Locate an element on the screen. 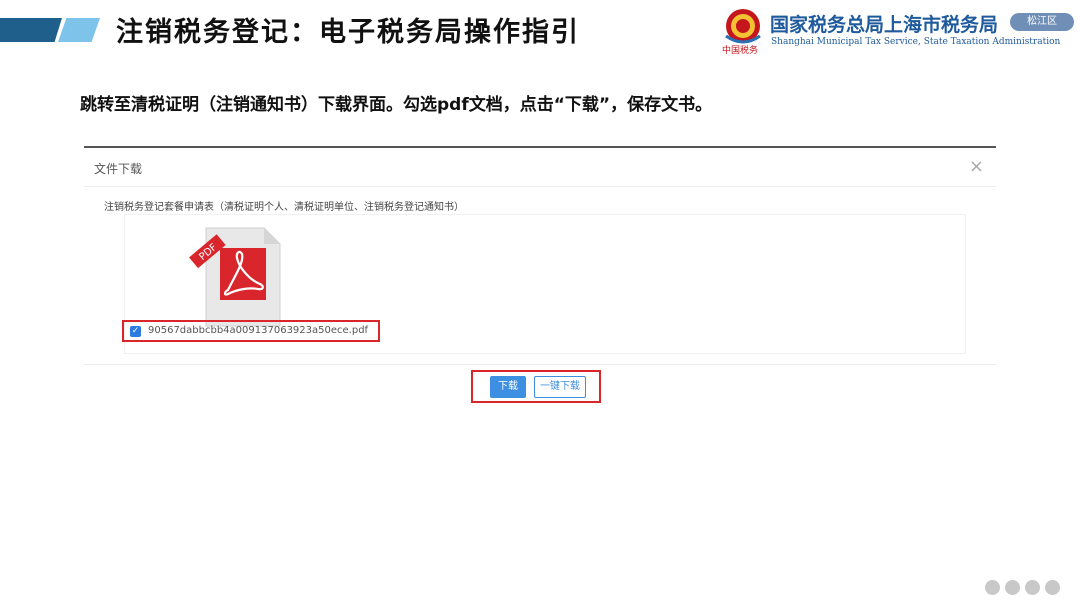 Image resolution: width=1080 pixels, height=608 pixels. file-checkbox: ✓ is located at coordinates (135, 331).